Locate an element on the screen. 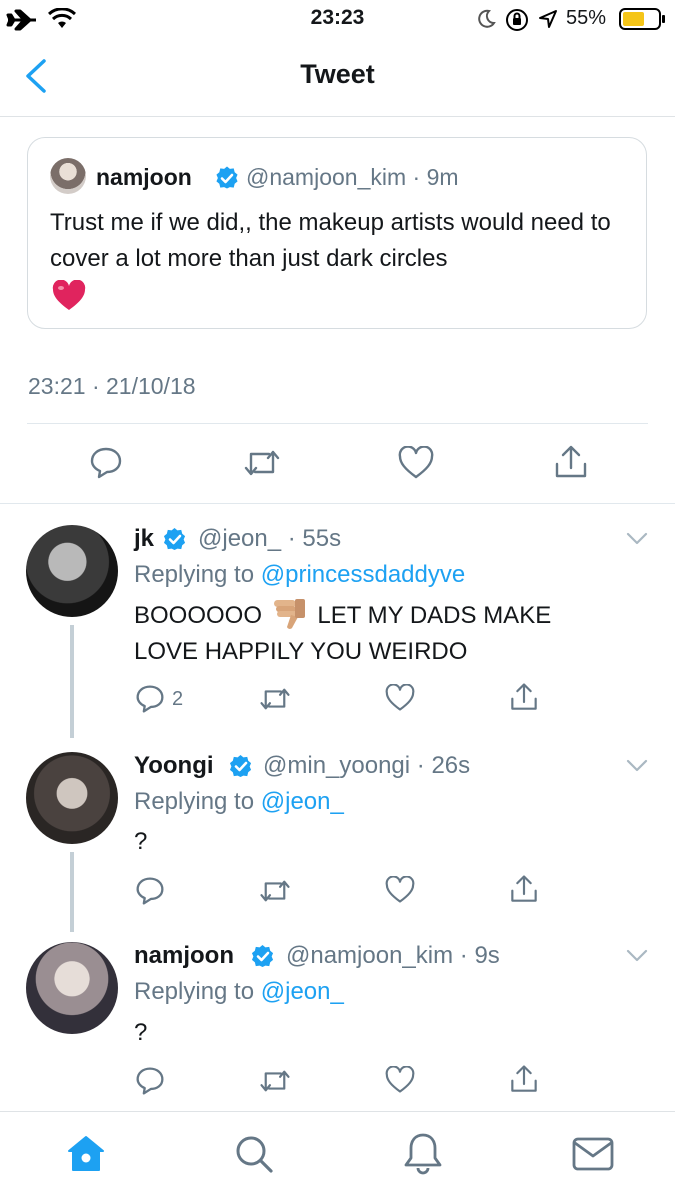  thumbs-down-emoji-icon is located at coordinates (289, 614).